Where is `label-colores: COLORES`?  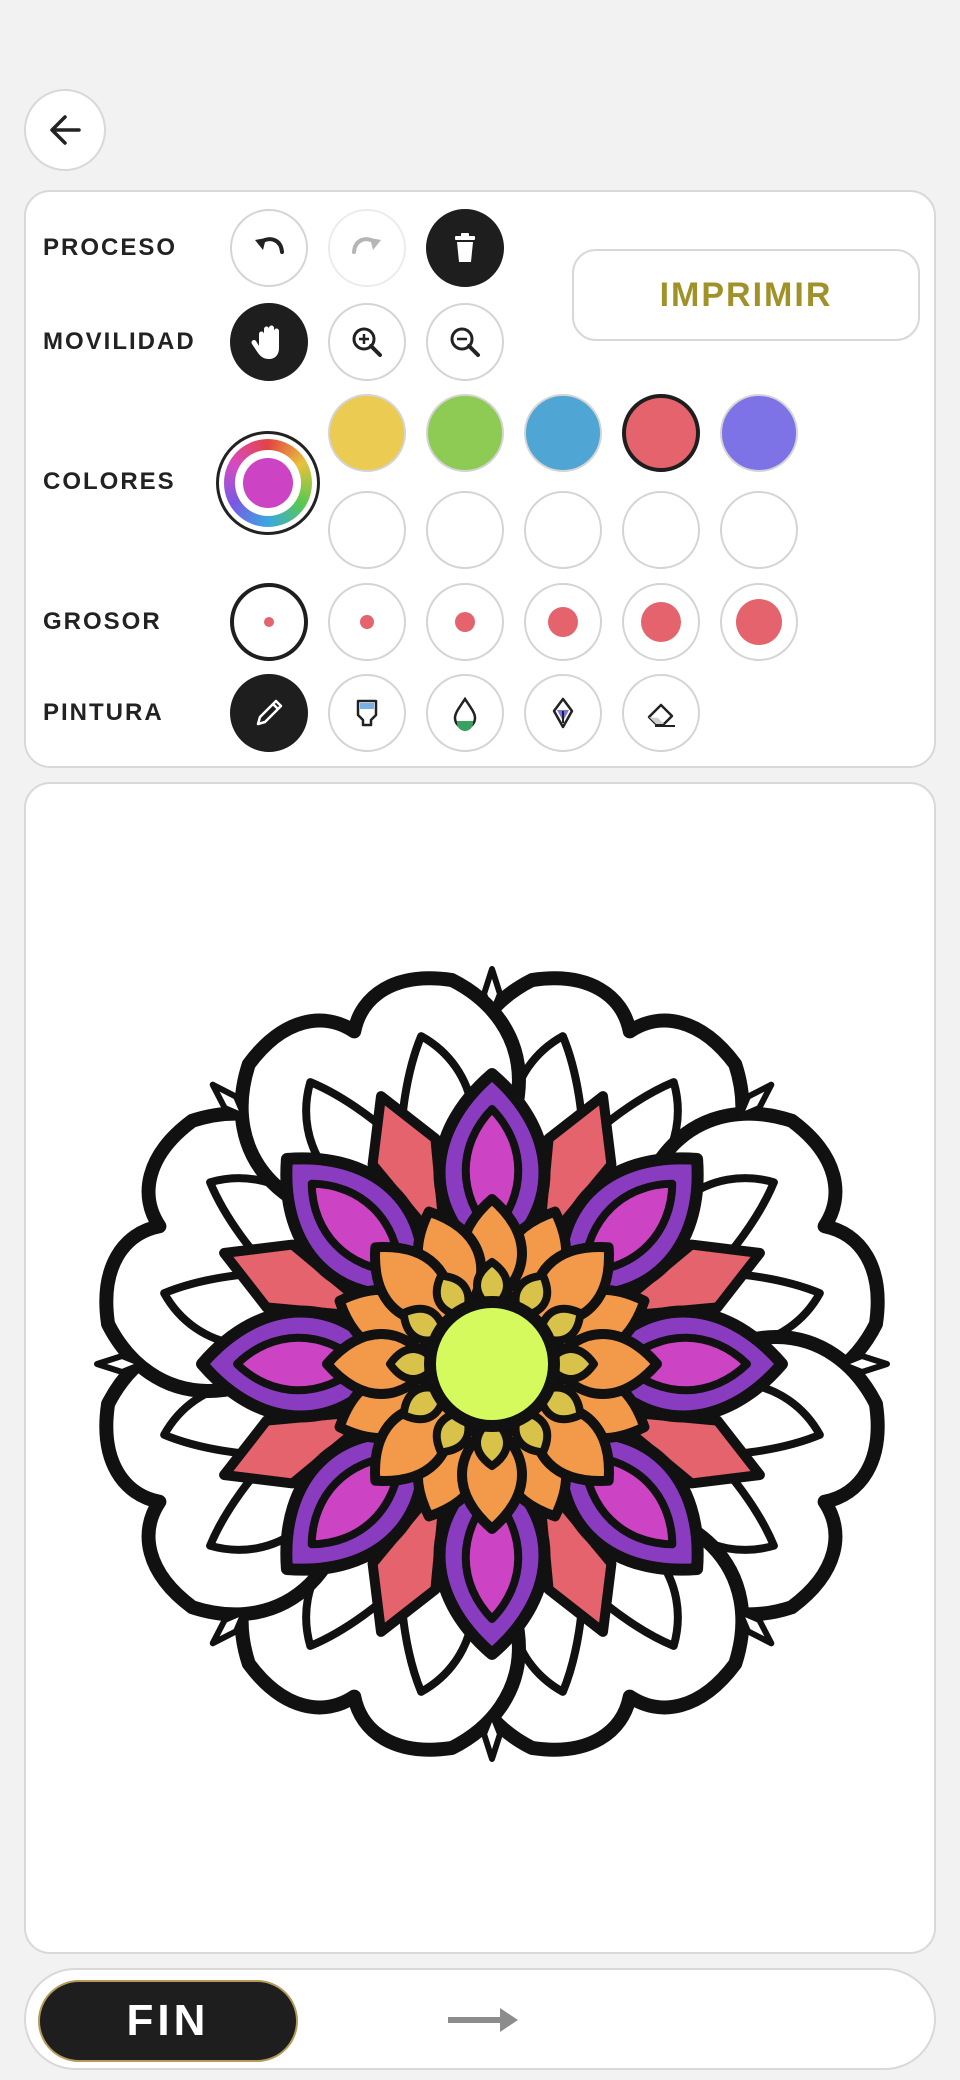
label-colores: COLORES is located at coordinates (109, 481).